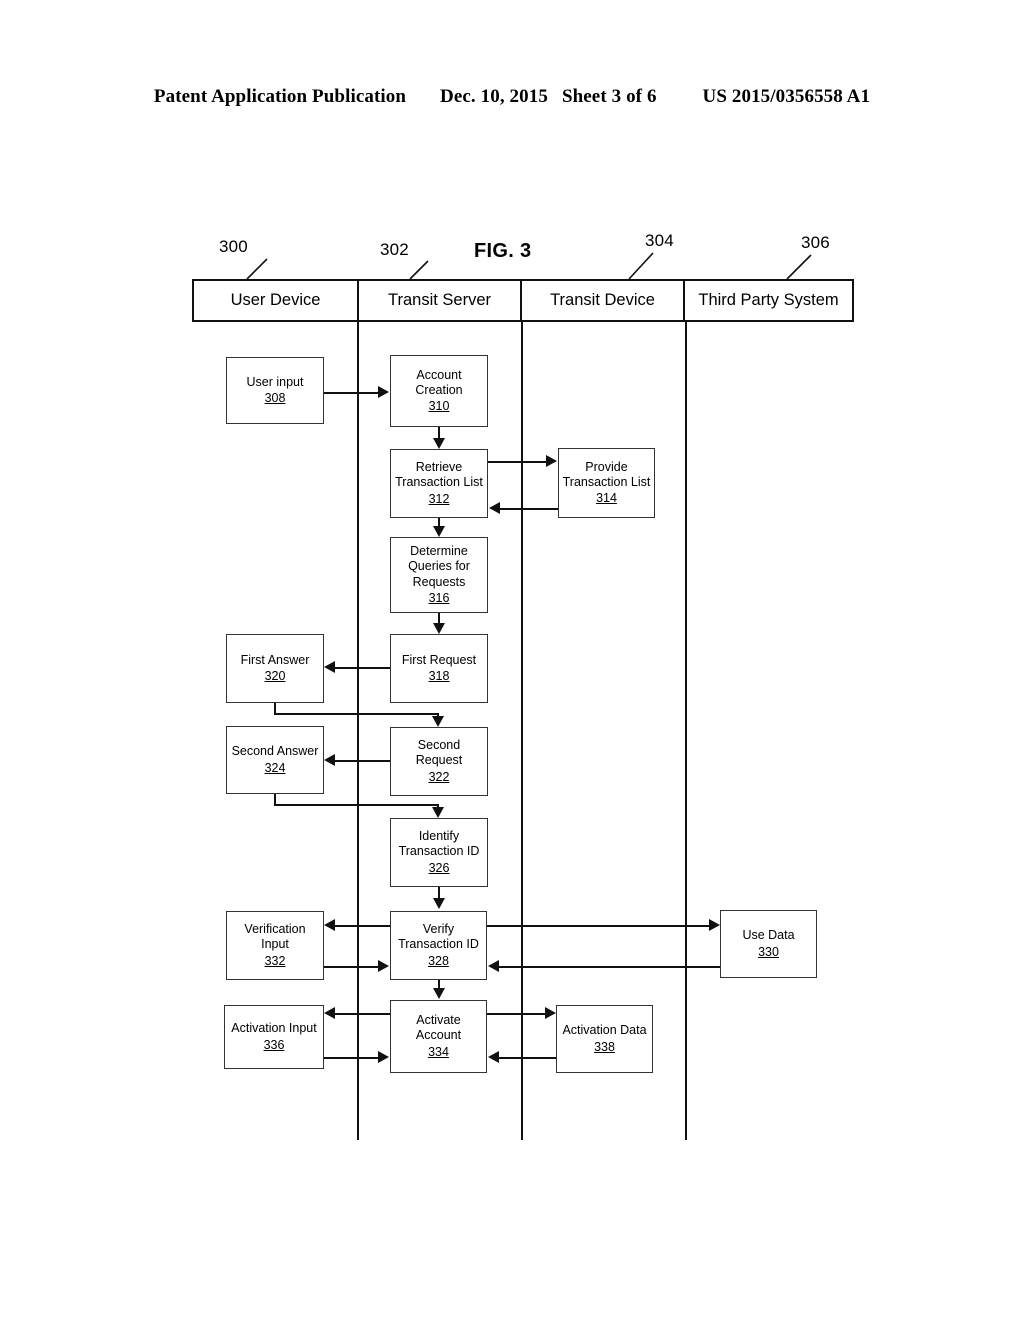 The image size is (1024, 1320). Describe the element at coordinates (275, 398) in the screenshot. I see `node-ref-number: 308` at that location.